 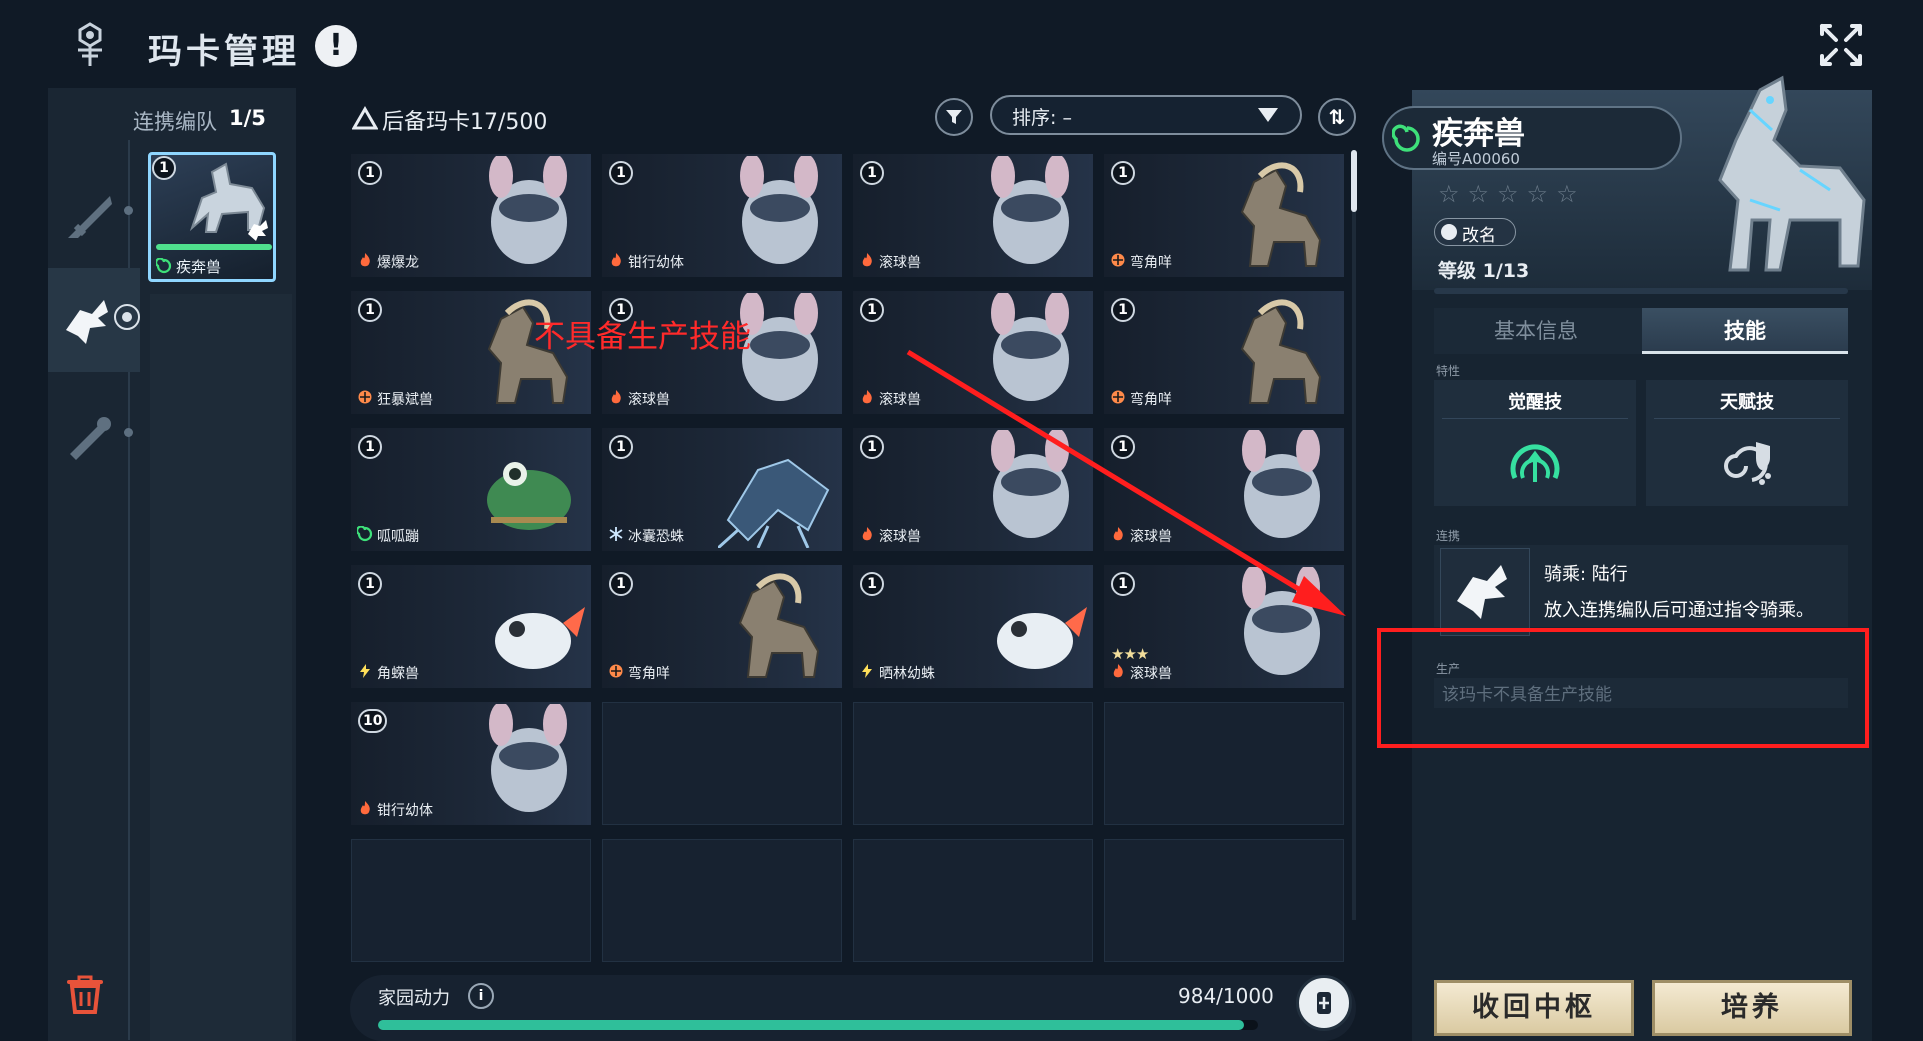 I want to click on ride-skill-tile, so click(x=1485, y=592).